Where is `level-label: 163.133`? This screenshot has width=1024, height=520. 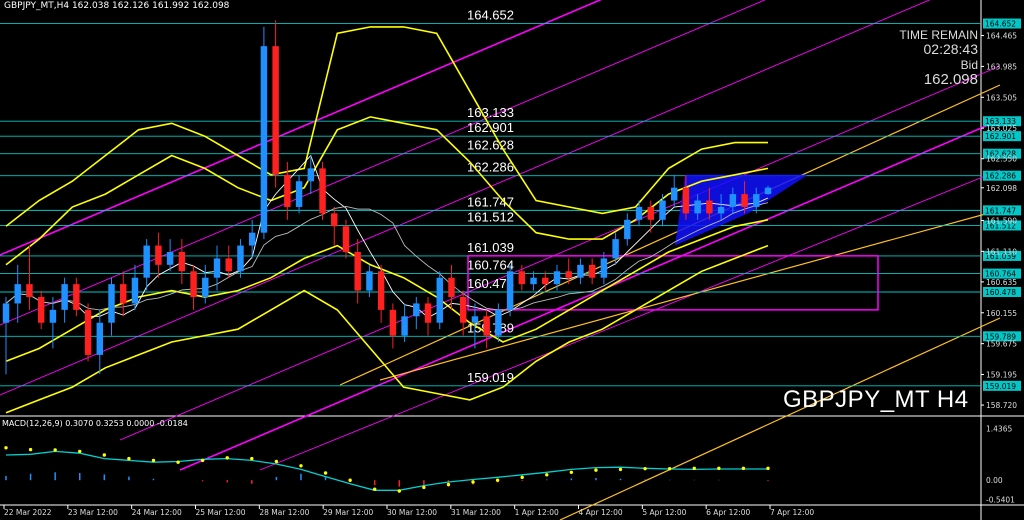 level-label: 163.133 is located at coordinates (490, 112).